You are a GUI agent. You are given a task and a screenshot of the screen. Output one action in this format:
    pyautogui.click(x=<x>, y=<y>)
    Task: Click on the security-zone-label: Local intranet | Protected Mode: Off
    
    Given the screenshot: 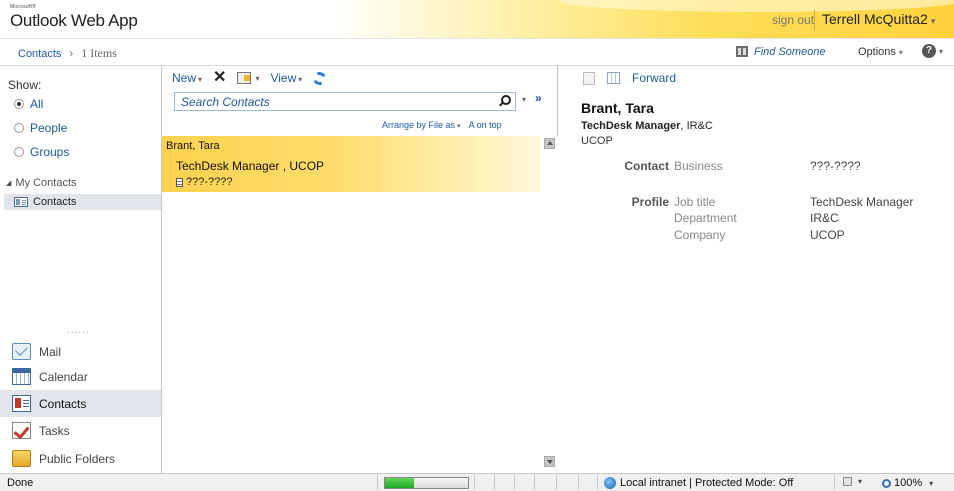 What is the action you would take?
    pyautogui.click(x=707, y=483)
    